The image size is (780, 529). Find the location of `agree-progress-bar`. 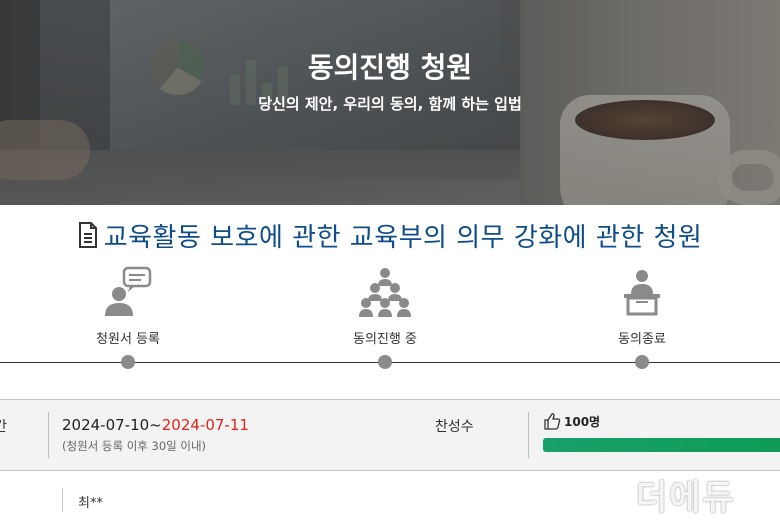

agree-progress-bar is located at coordinates (661, 445).